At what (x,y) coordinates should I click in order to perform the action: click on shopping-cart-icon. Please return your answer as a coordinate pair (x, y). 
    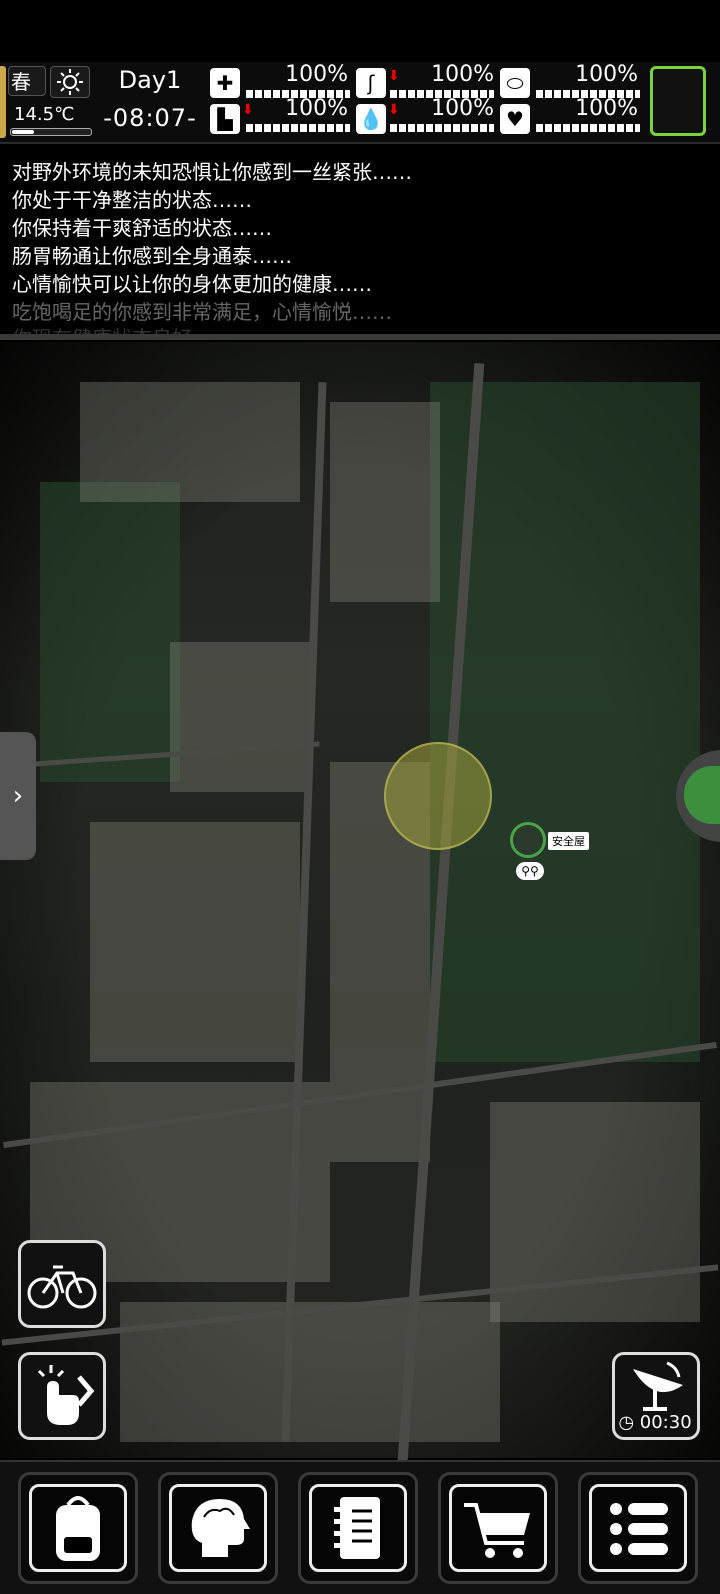
    Looking at the image, I should click on (497, 1530).